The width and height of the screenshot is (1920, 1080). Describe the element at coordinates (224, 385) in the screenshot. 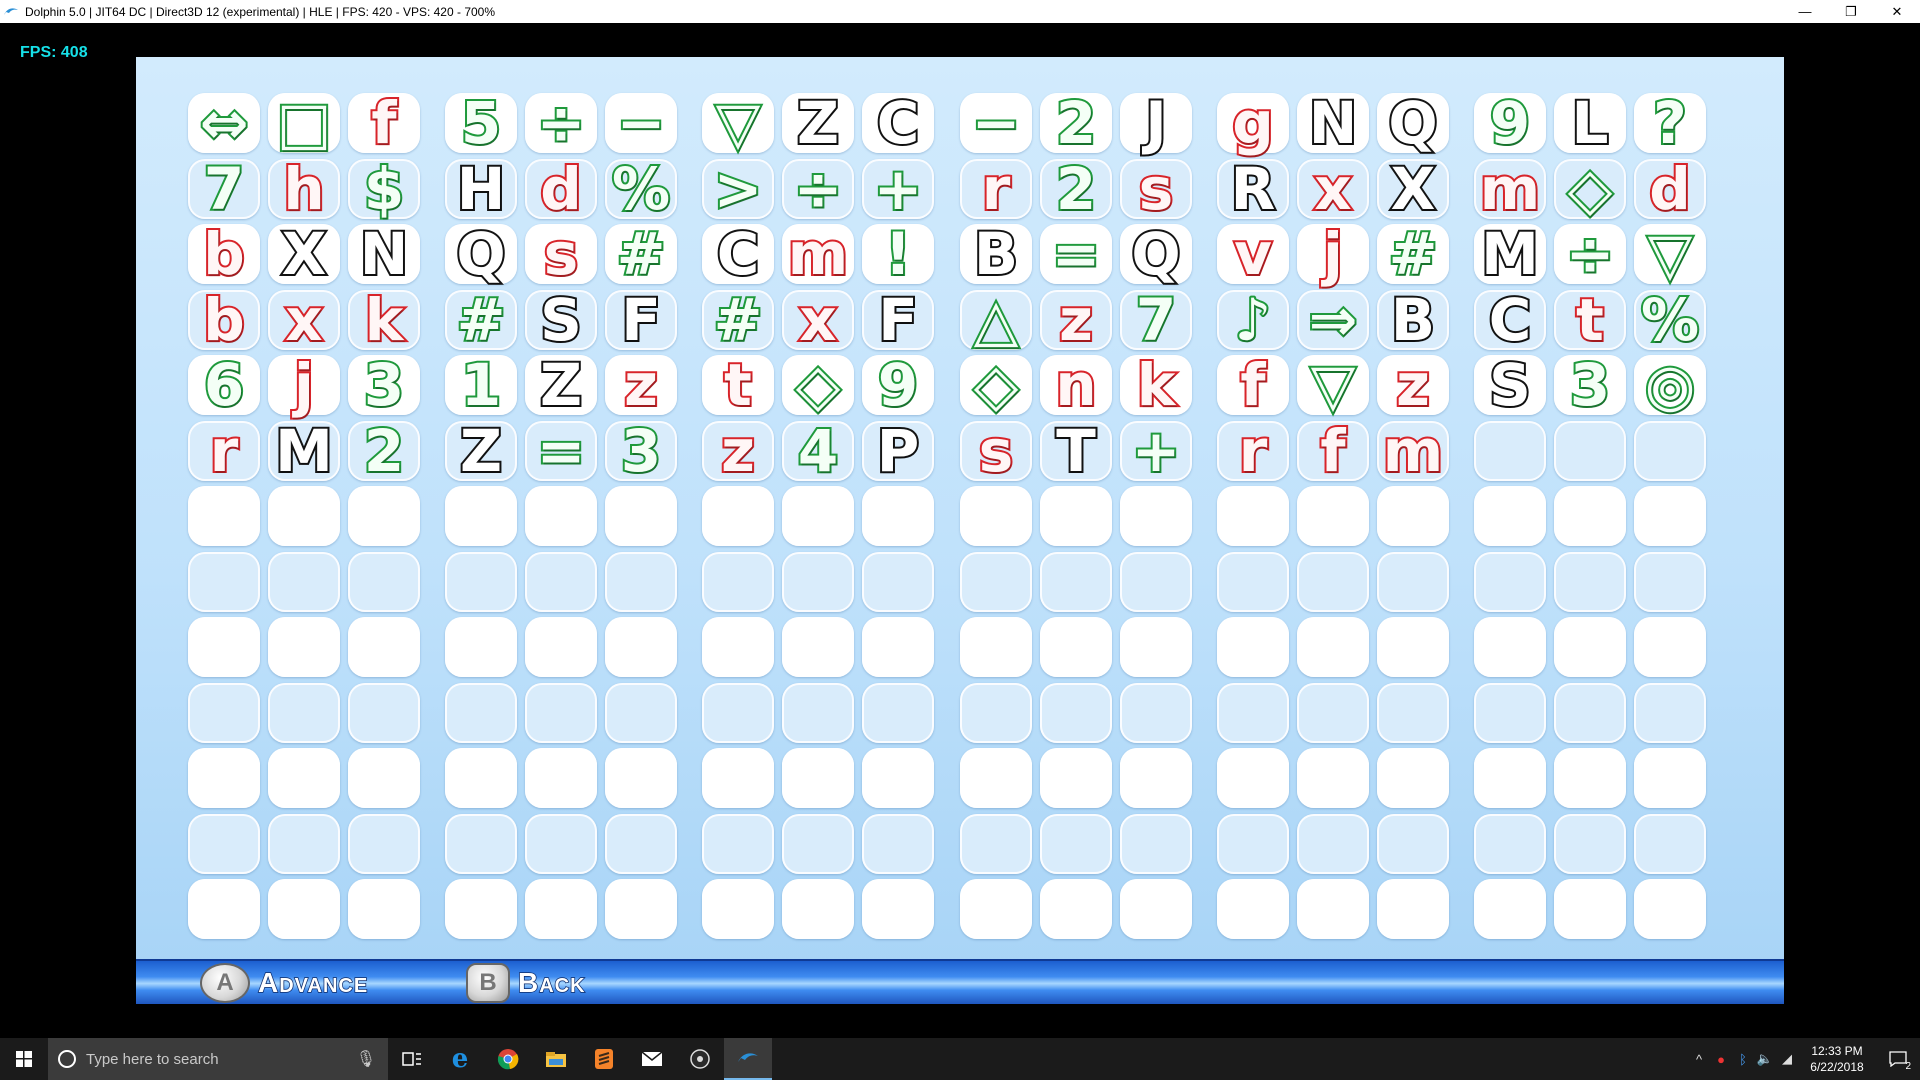

I see `symbol-tile: 6` at that location.